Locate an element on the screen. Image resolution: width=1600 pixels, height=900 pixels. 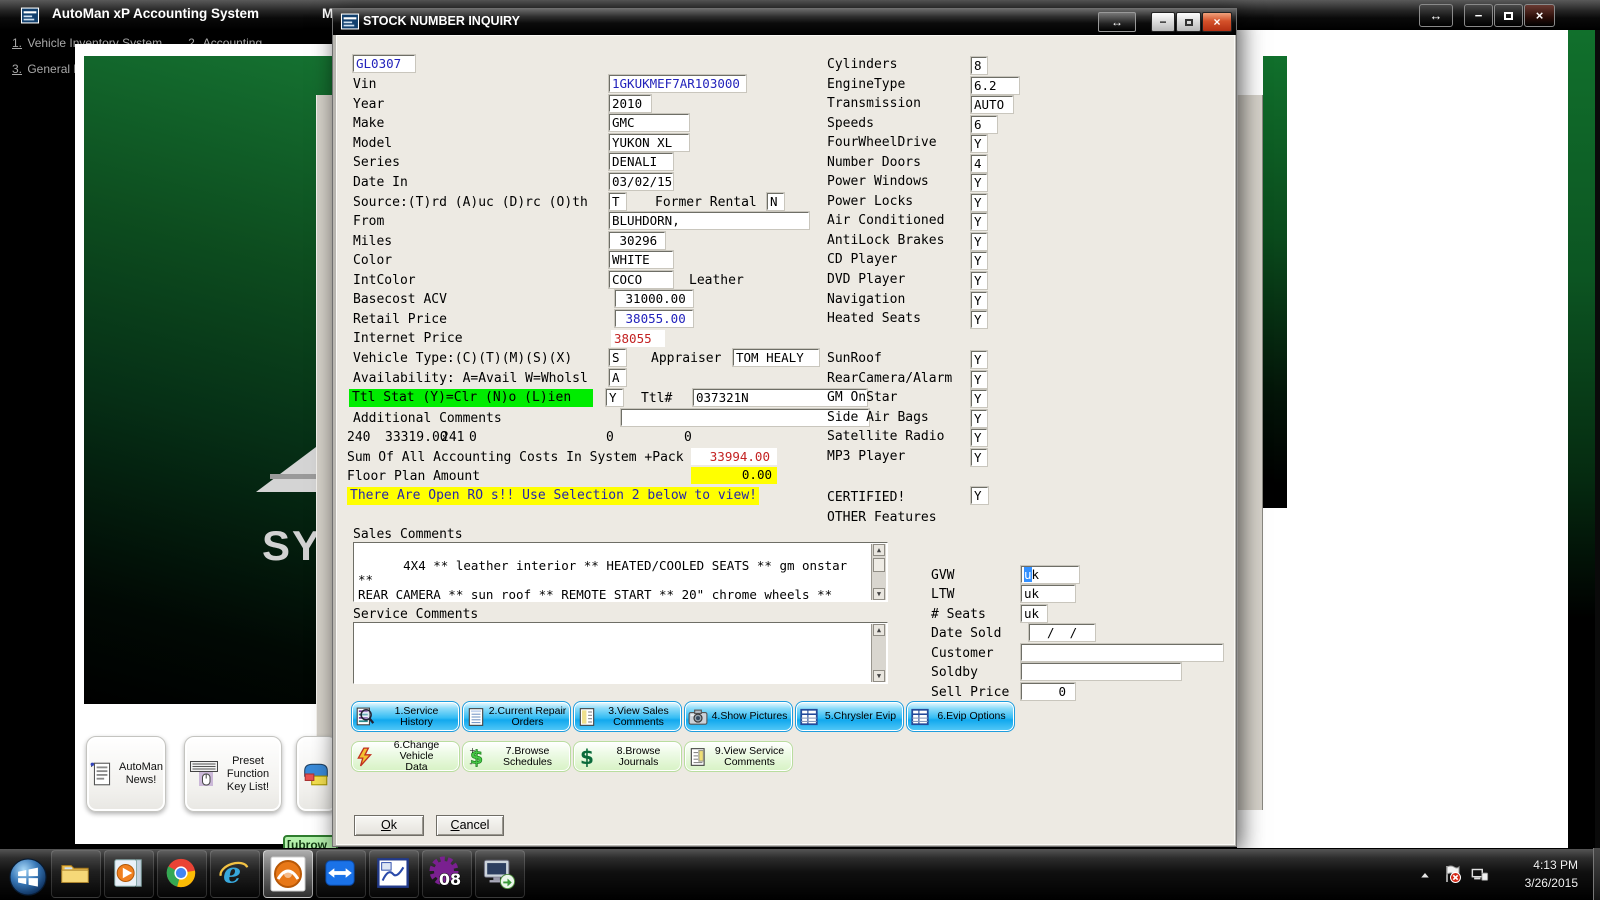
action-button: 6.Evip Options is located at coordinates (960, 716).